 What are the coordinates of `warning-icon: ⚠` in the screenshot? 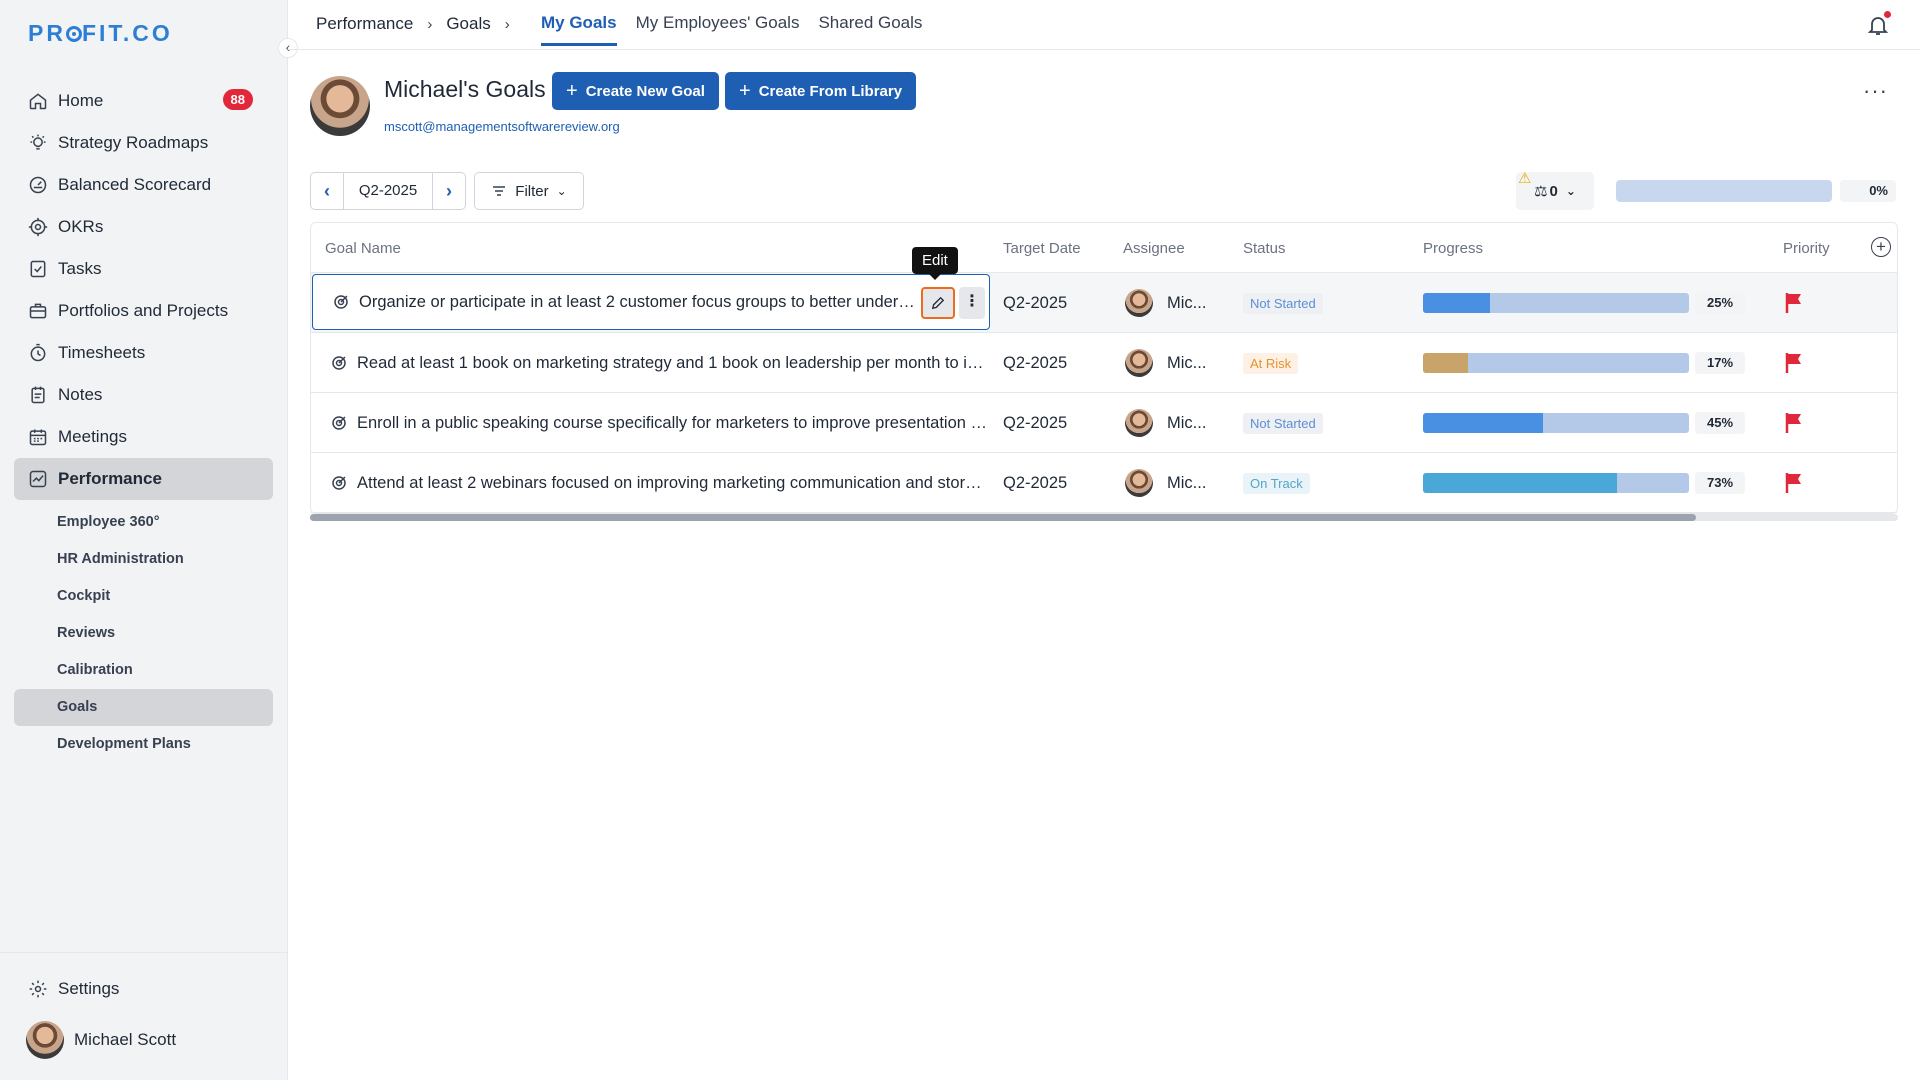 It's located at (1525, 178).